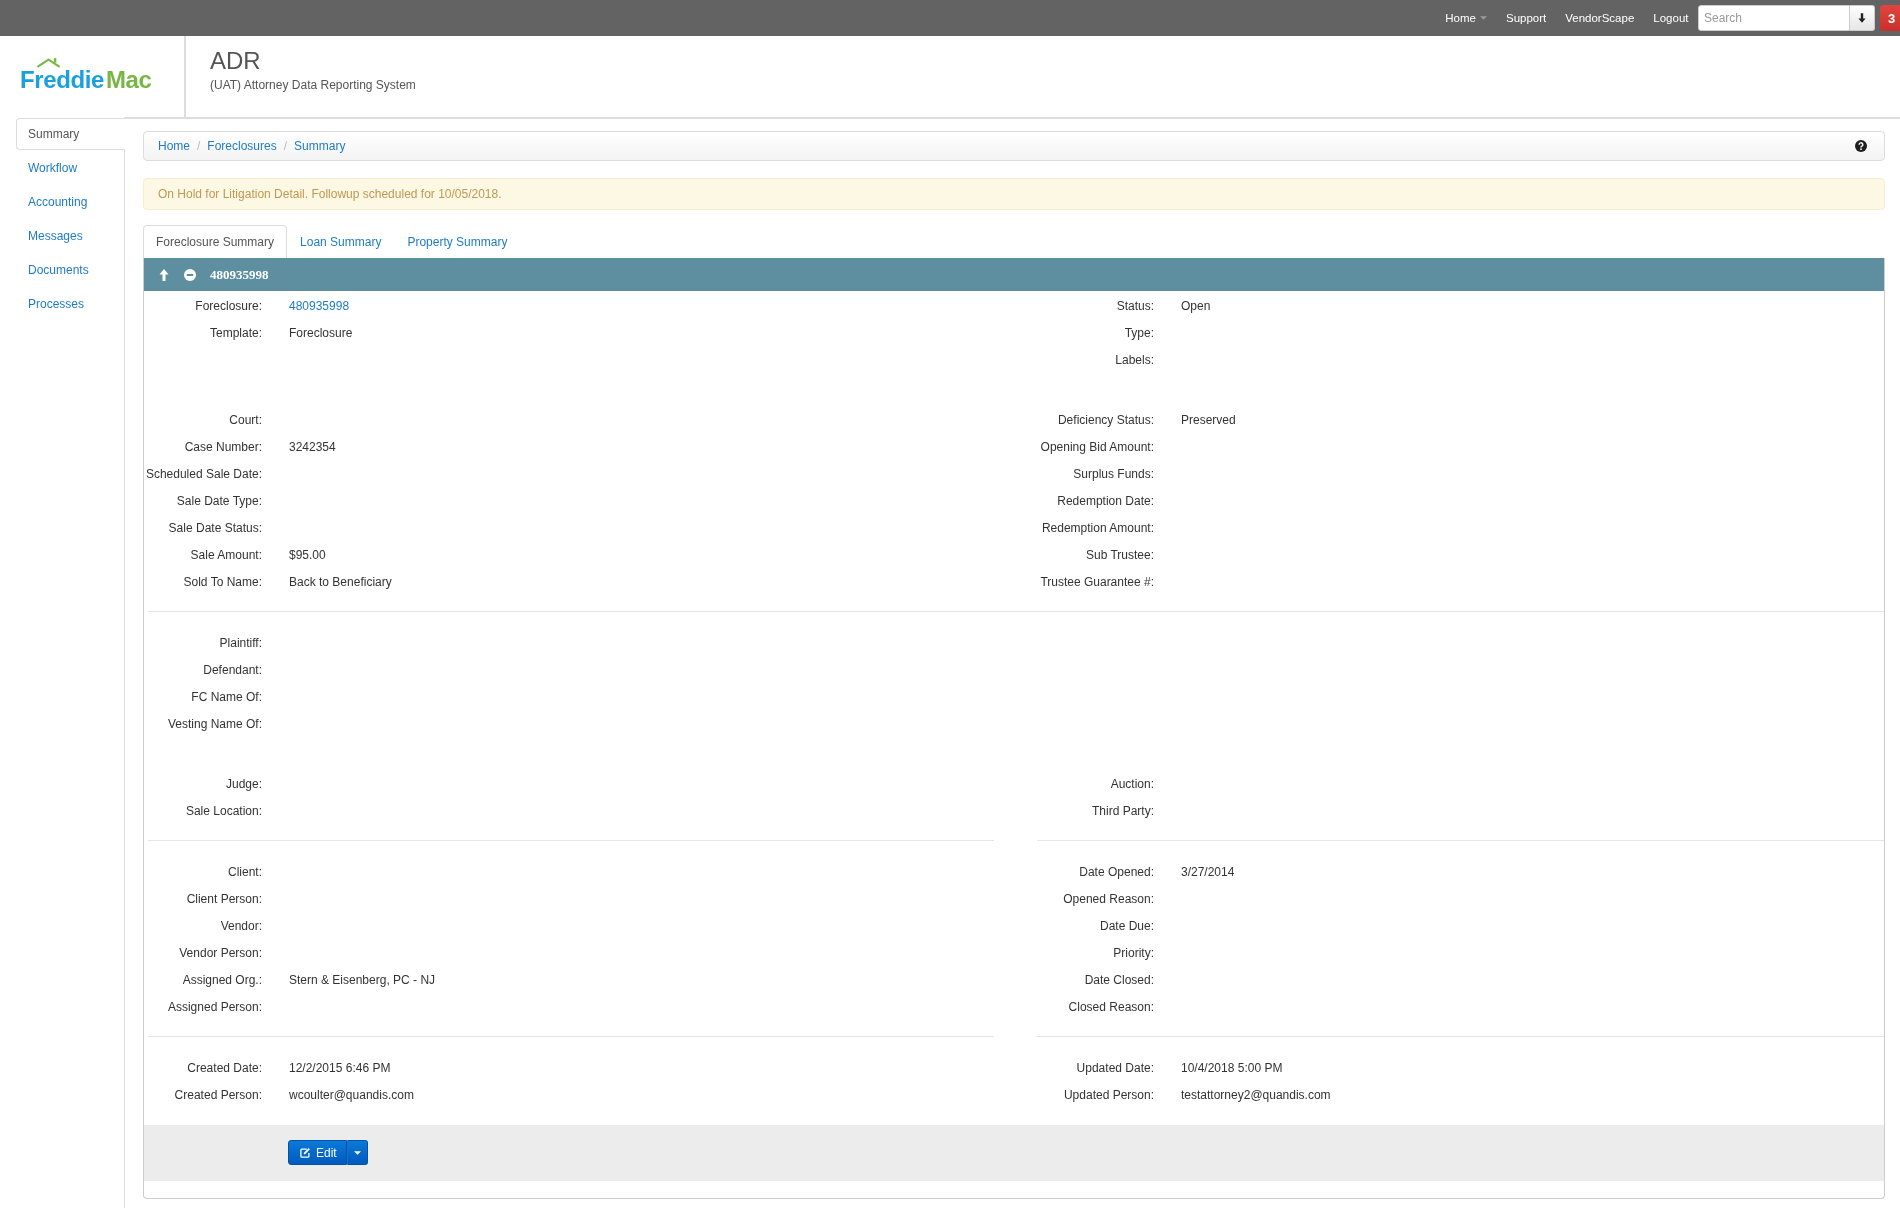 This screenshot has width=1900, height=1208. I want to click on field-label: Client Person:, so click(224, 898).